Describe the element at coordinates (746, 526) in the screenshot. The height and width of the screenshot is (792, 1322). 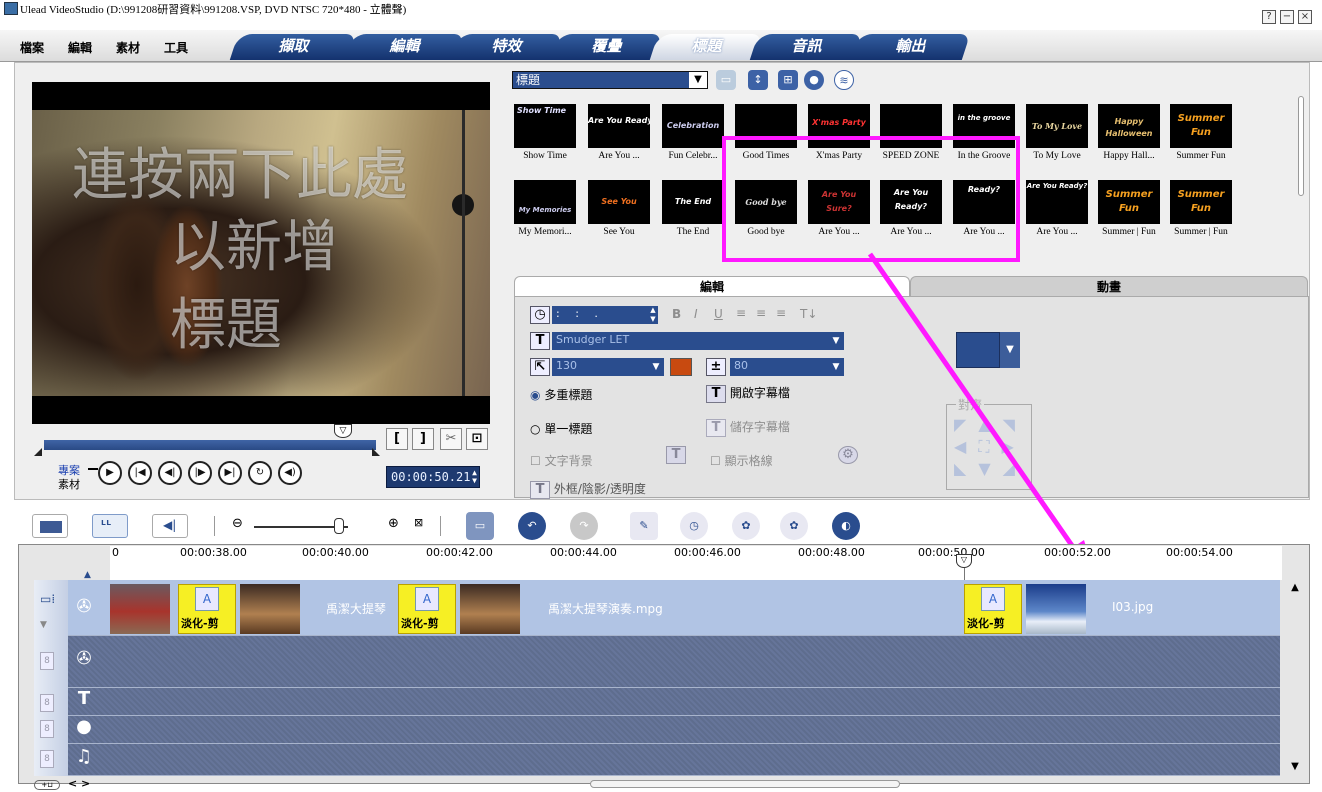
I see `reel-icon: ✿` at that location.